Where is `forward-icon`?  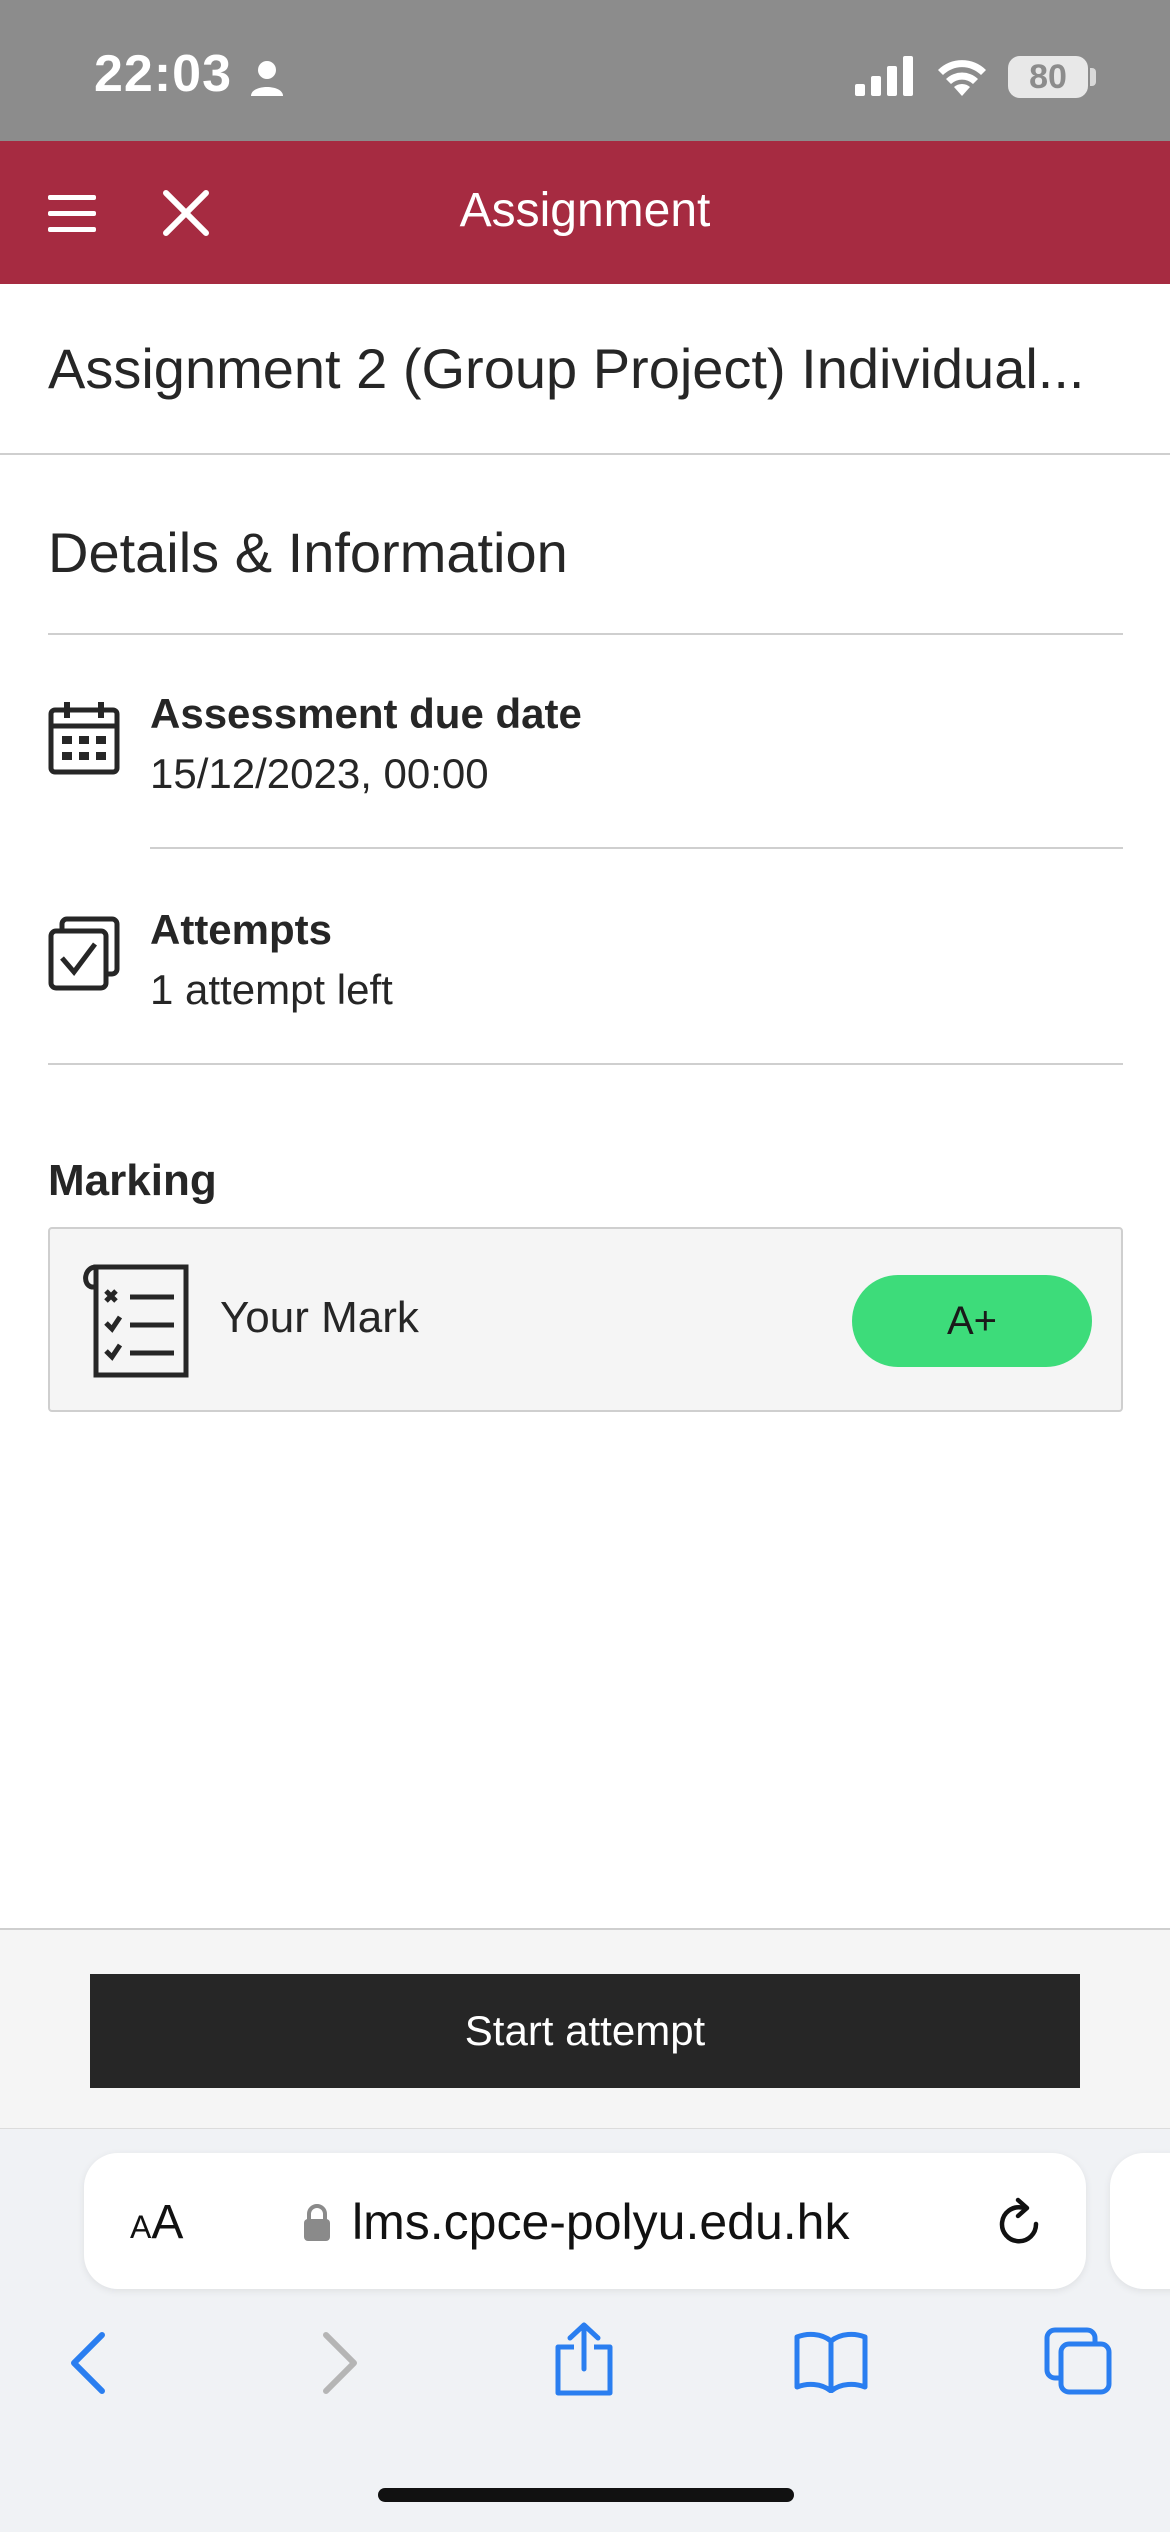 forward-icon is located at coordinates (340, 2365).